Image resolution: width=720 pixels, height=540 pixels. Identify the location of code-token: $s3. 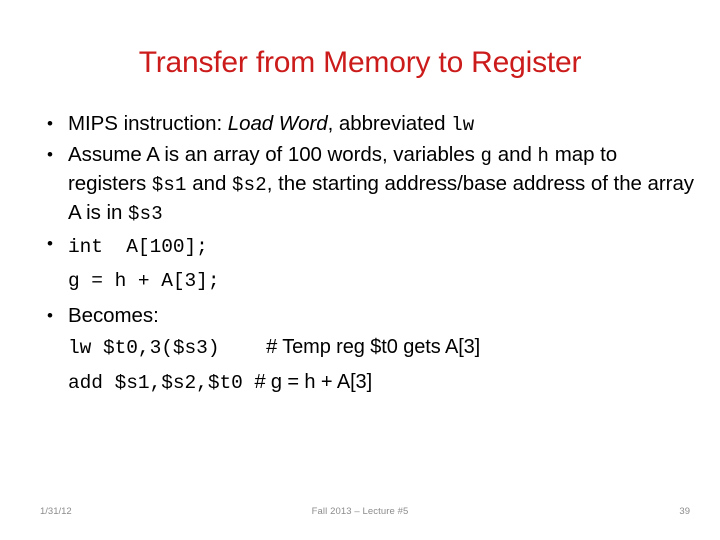
(145, 214).